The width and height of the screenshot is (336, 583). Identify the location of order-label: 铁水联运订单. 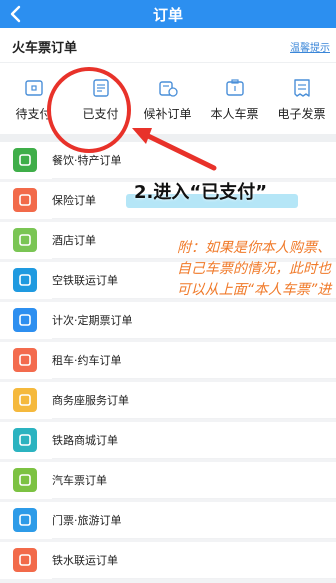
(85, 560).